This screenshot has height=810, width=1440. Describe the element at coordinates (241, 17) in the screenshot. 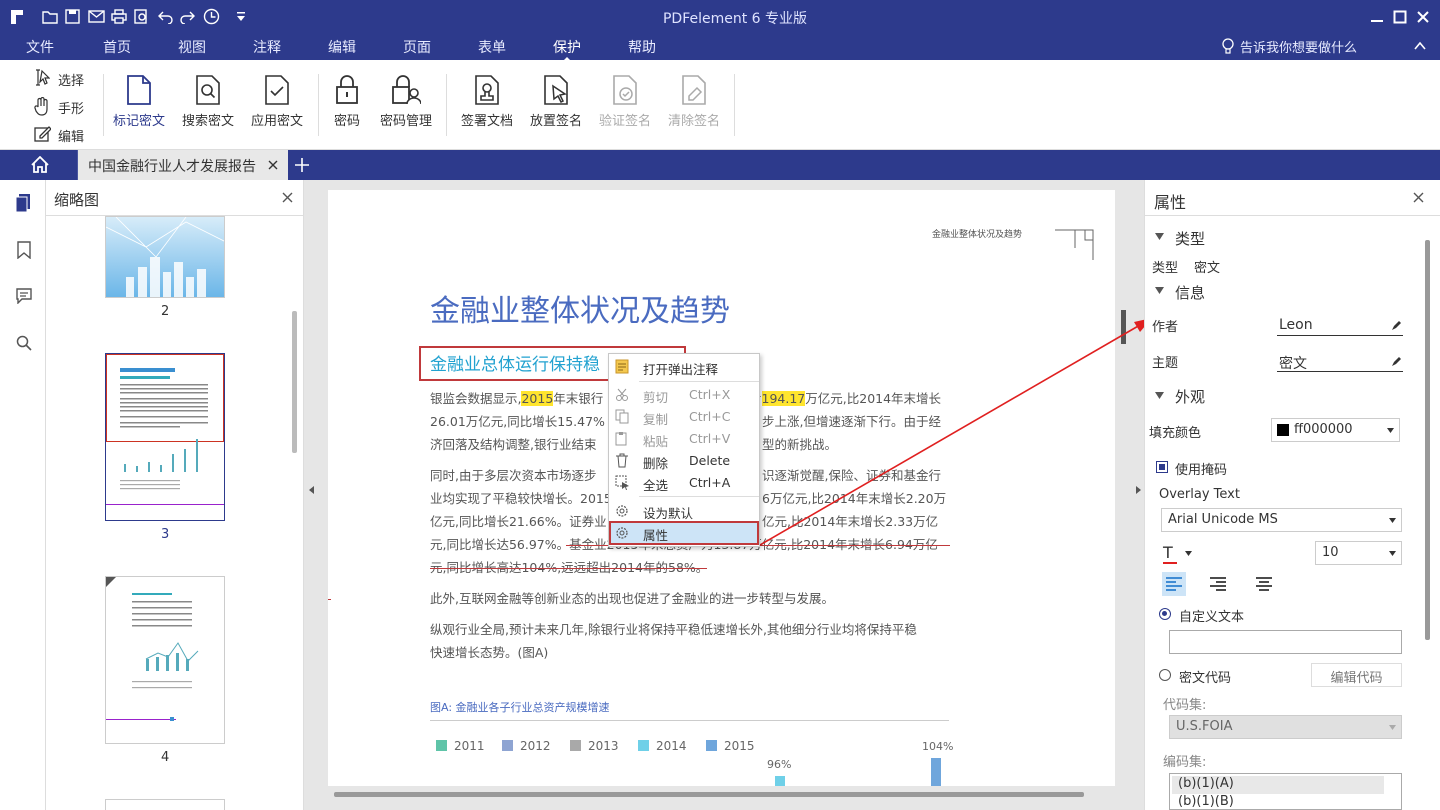

I see `quick-access-dropdown-icon` at that location.